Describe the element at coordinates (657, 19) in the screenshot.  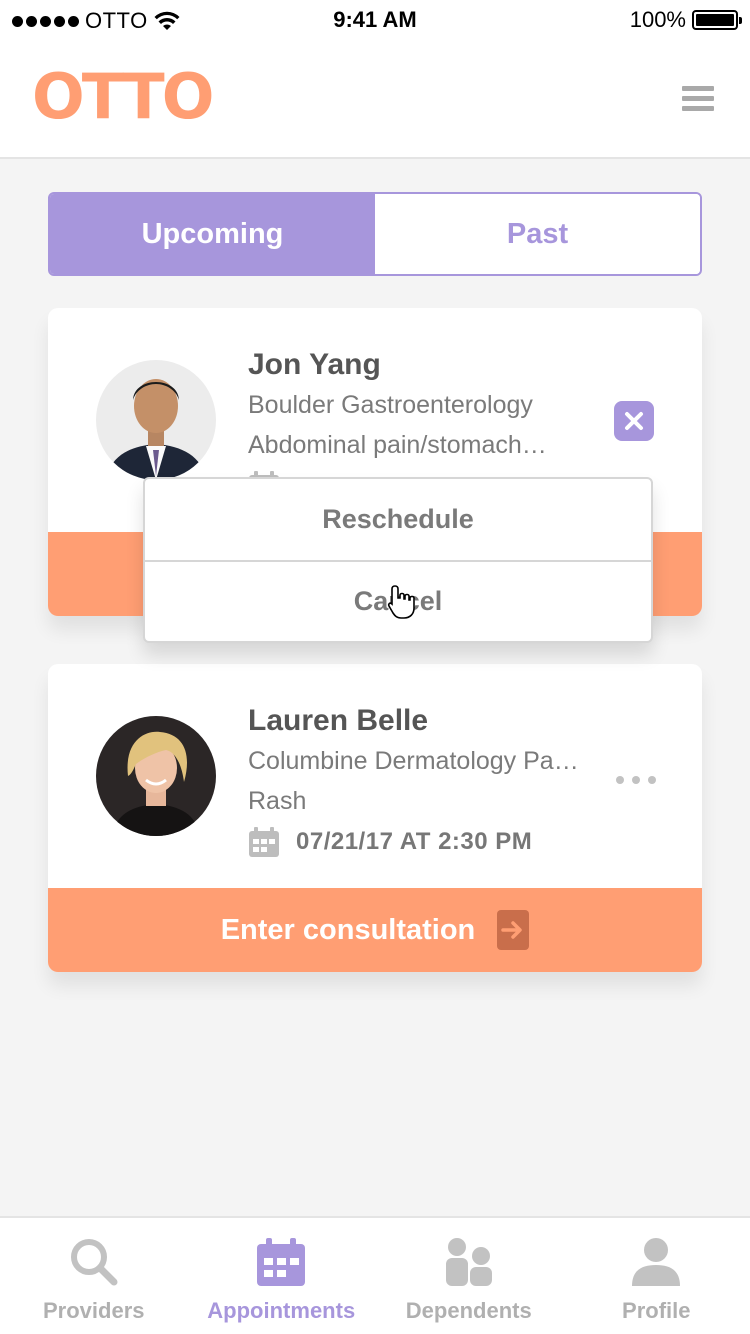
I see `battery-percent: 100%` at that location.